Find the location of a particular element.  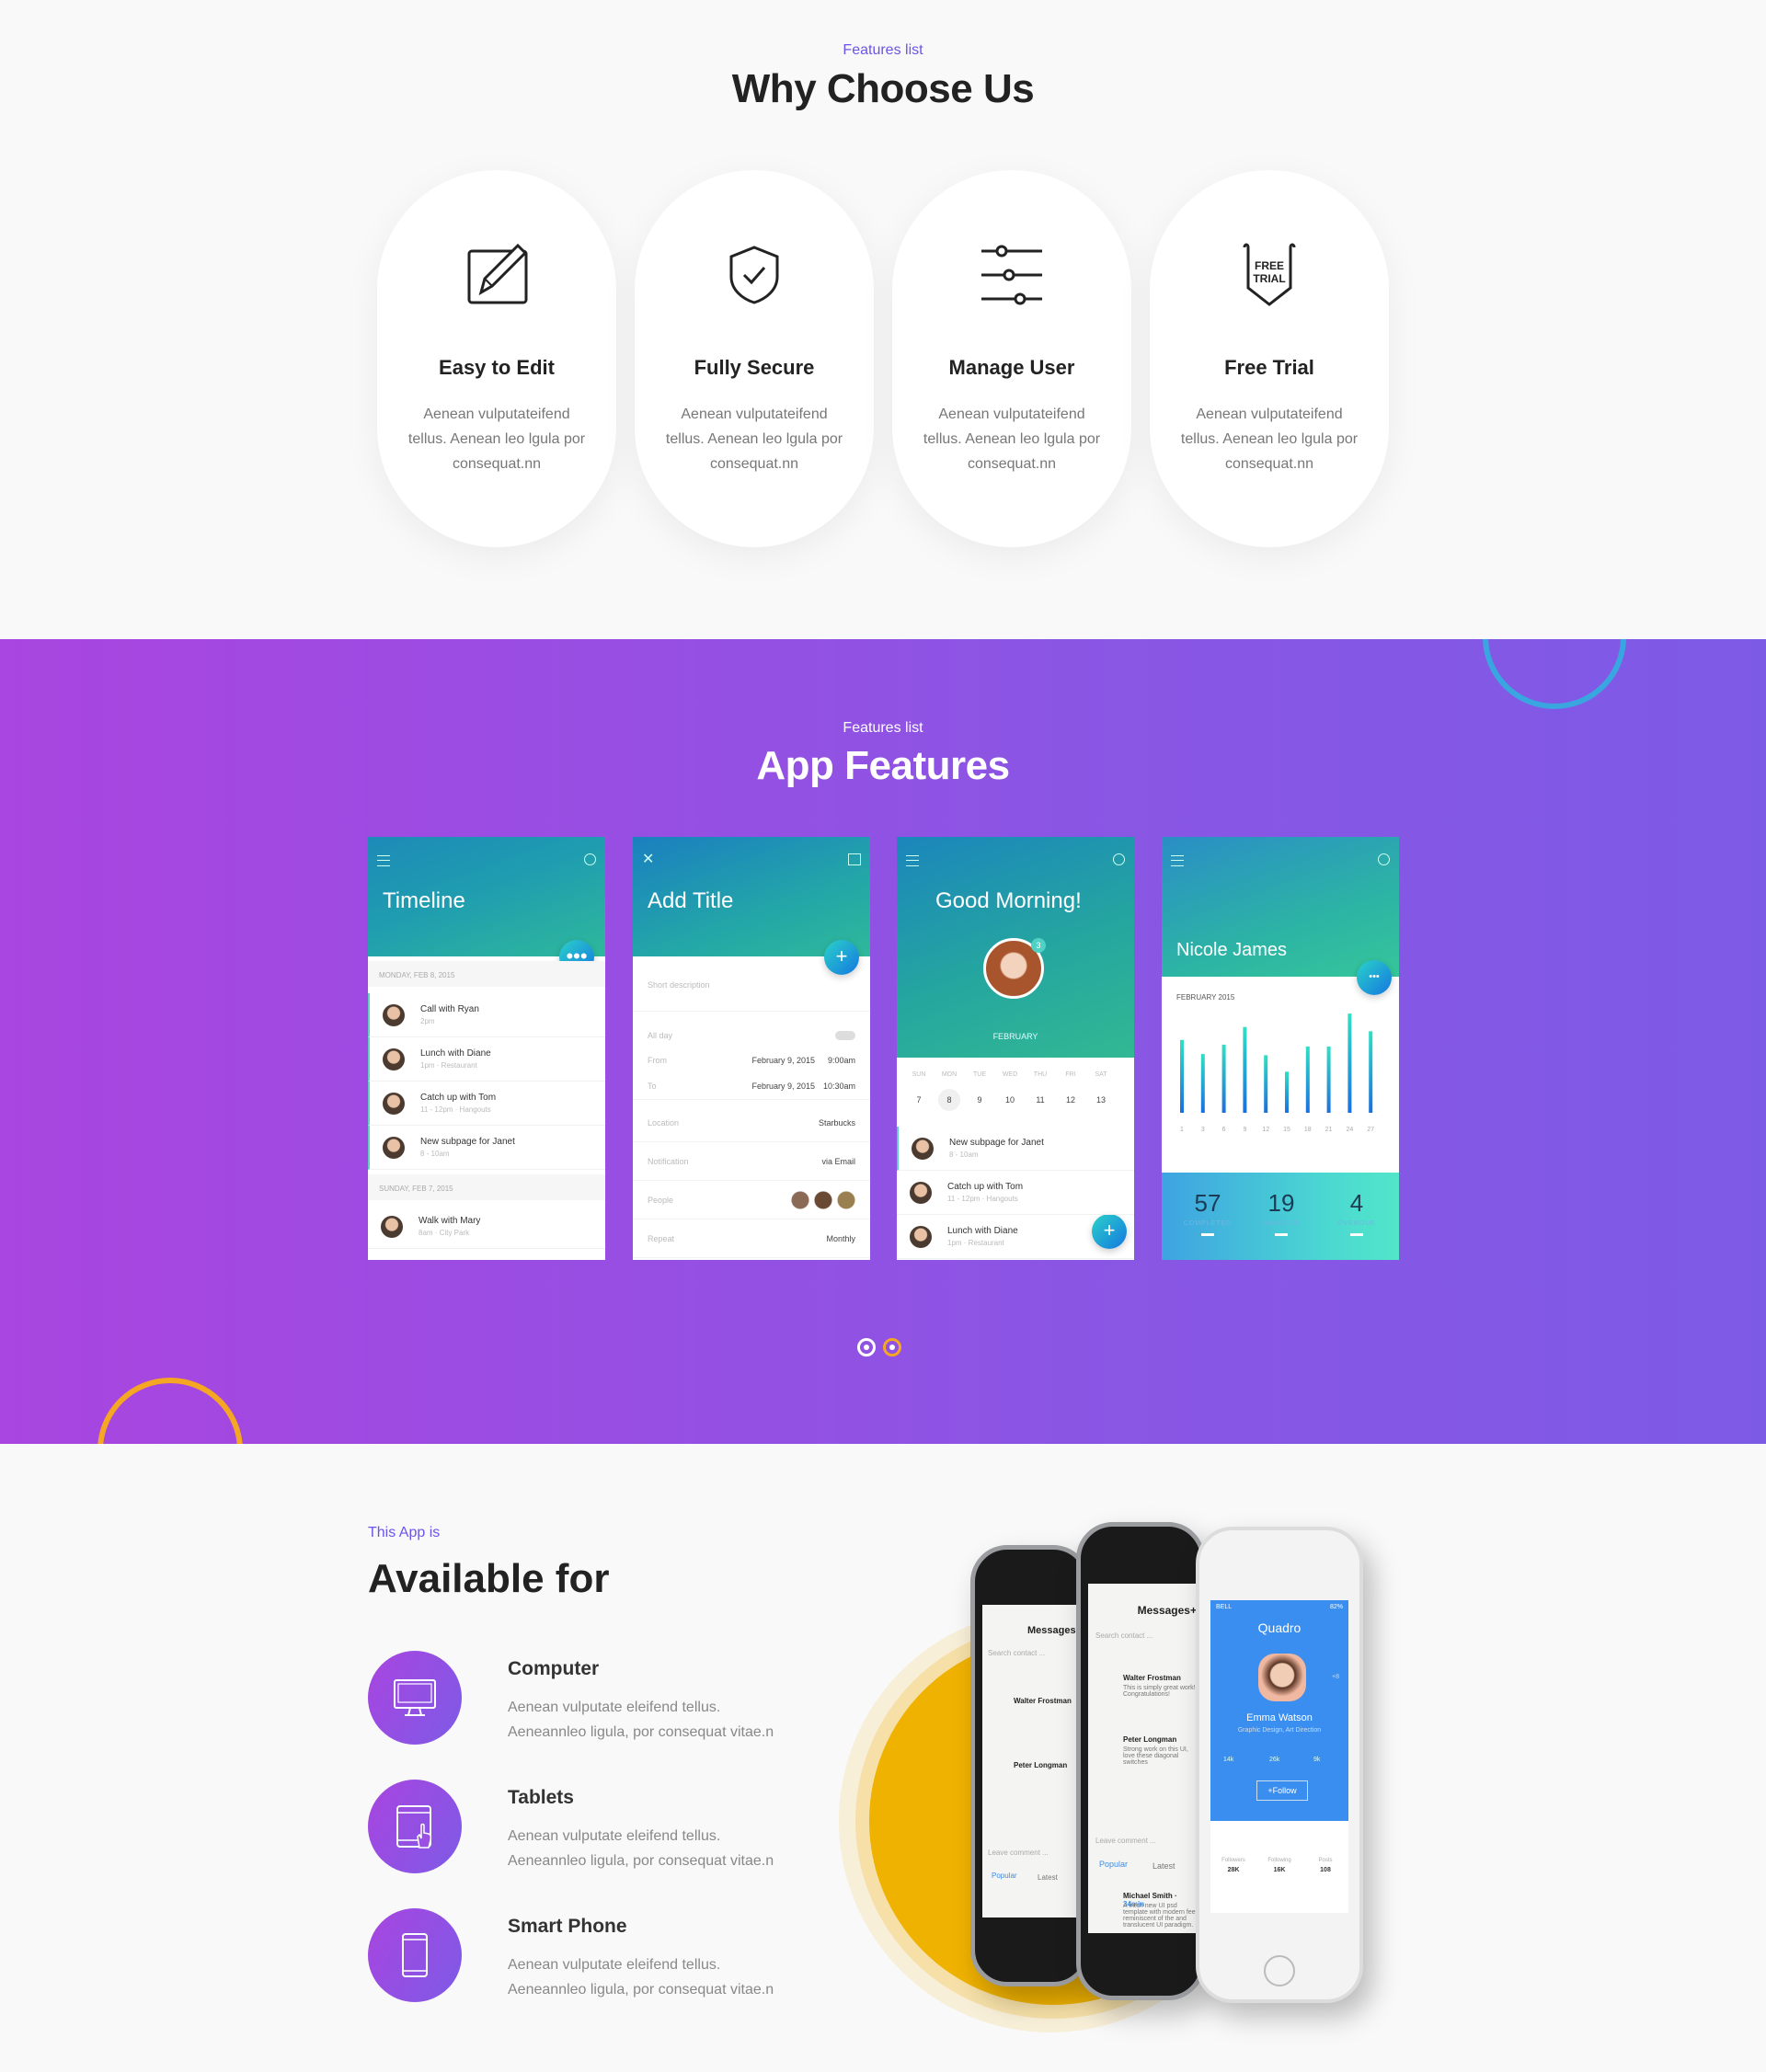

section-eyebrow: This App is is located at coordinates (404, 1532).